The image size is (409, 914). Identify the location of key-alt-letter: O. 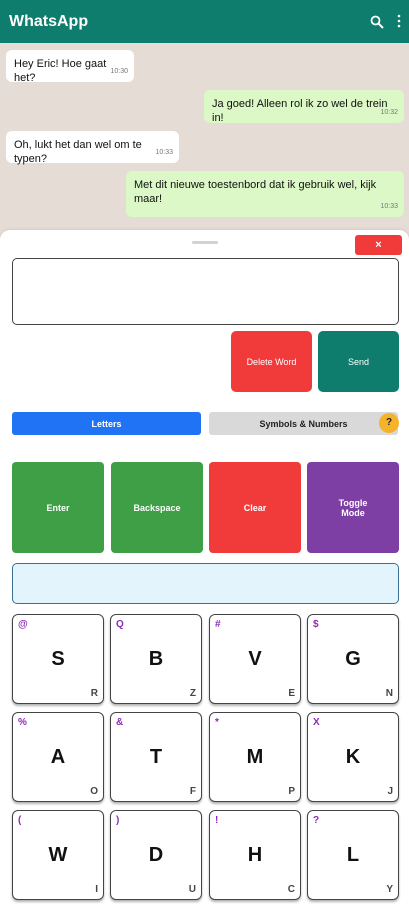
(94, 791).